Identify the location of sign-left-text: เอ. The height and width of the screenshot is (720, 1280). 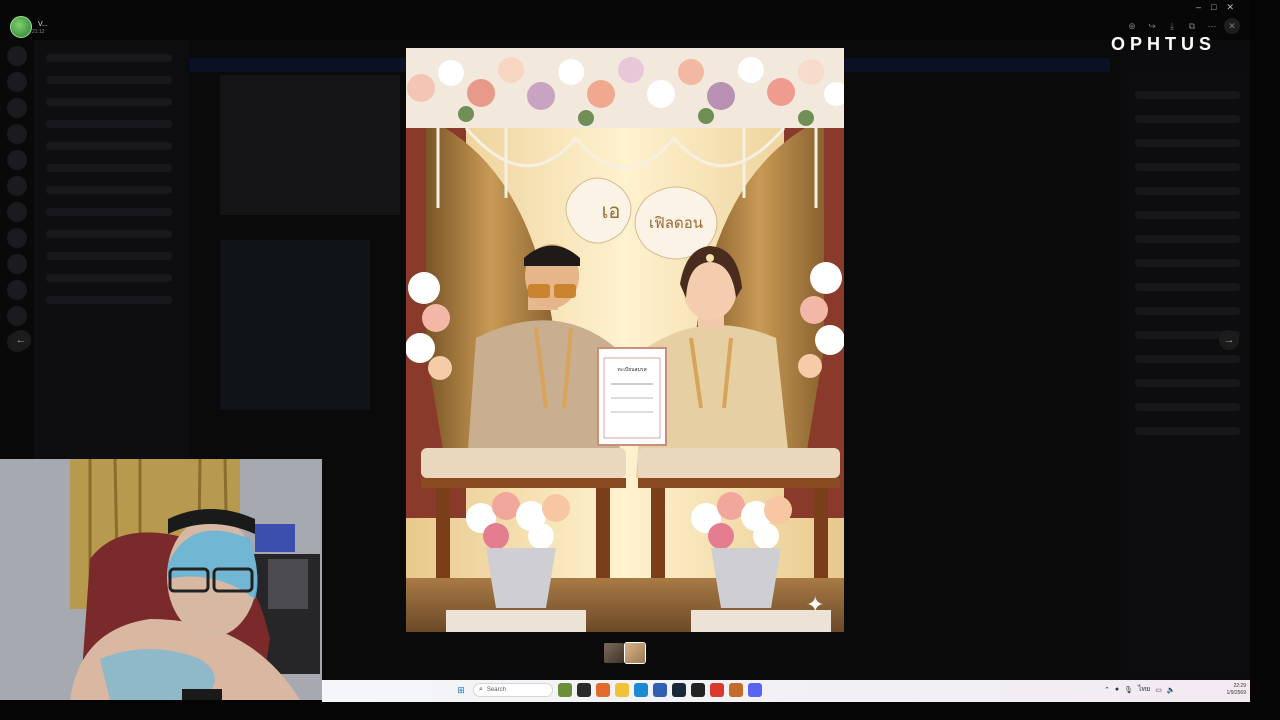
(611, 211).